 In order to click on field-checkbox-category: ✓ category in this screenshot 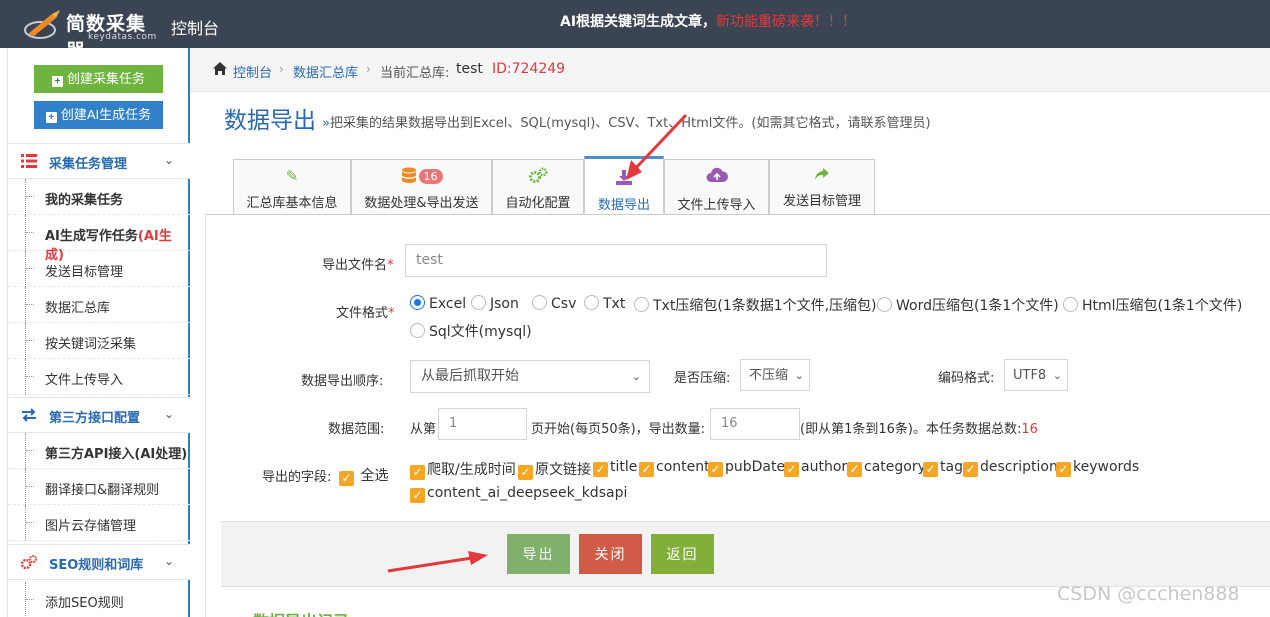, I will do `click(886, 468)`.